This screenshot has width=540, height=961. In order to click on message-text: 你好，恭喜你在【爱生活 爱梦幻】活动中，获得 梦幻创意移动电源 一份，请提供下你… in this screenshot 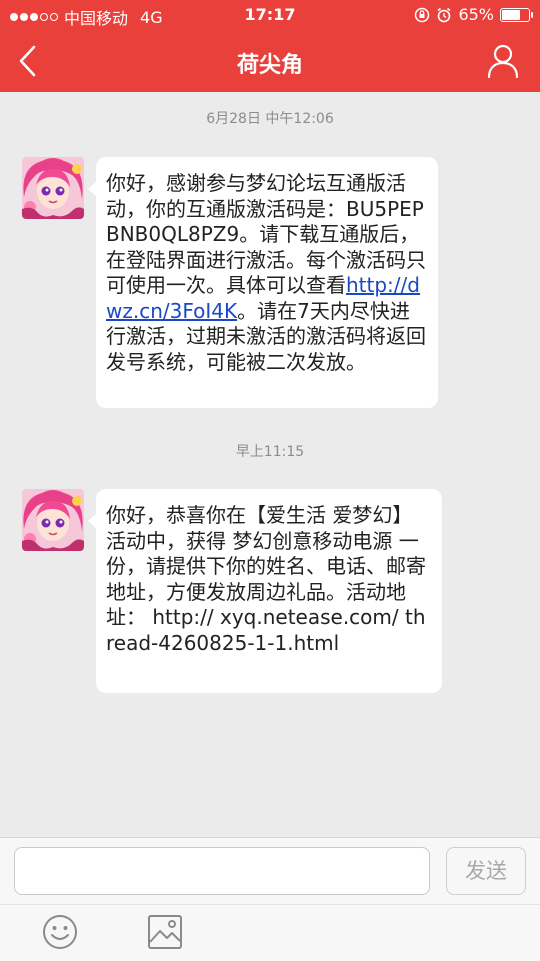, I will do `click(266, 579)`.